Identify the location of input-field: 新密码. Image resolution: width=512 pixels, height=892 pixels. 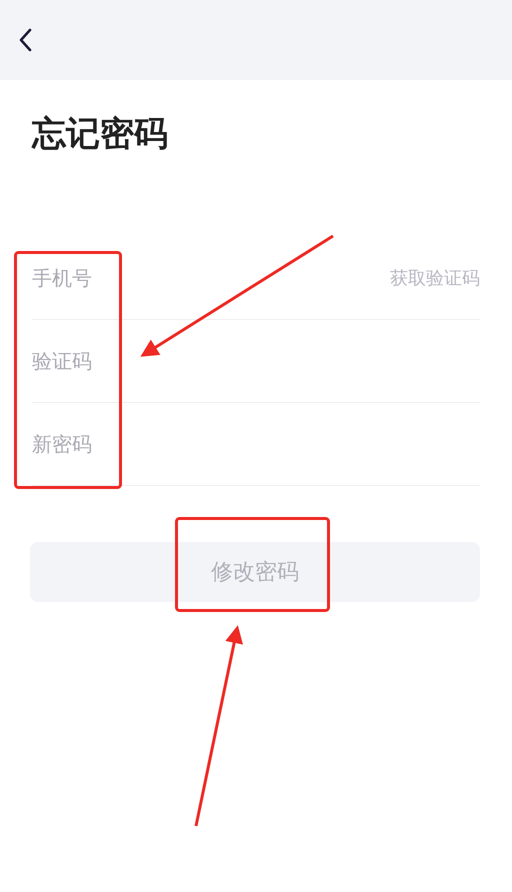
(256, 444).